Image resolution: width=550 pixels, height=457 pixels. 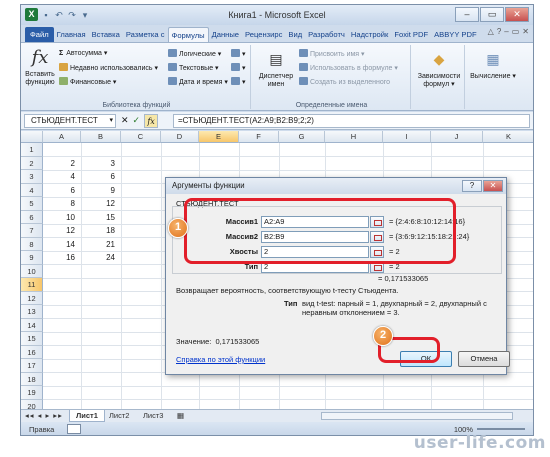 What do you see at coordinates (101, 191) in the screenshot?
I see `cell-b4: 9` at bounding box center [101, 191].